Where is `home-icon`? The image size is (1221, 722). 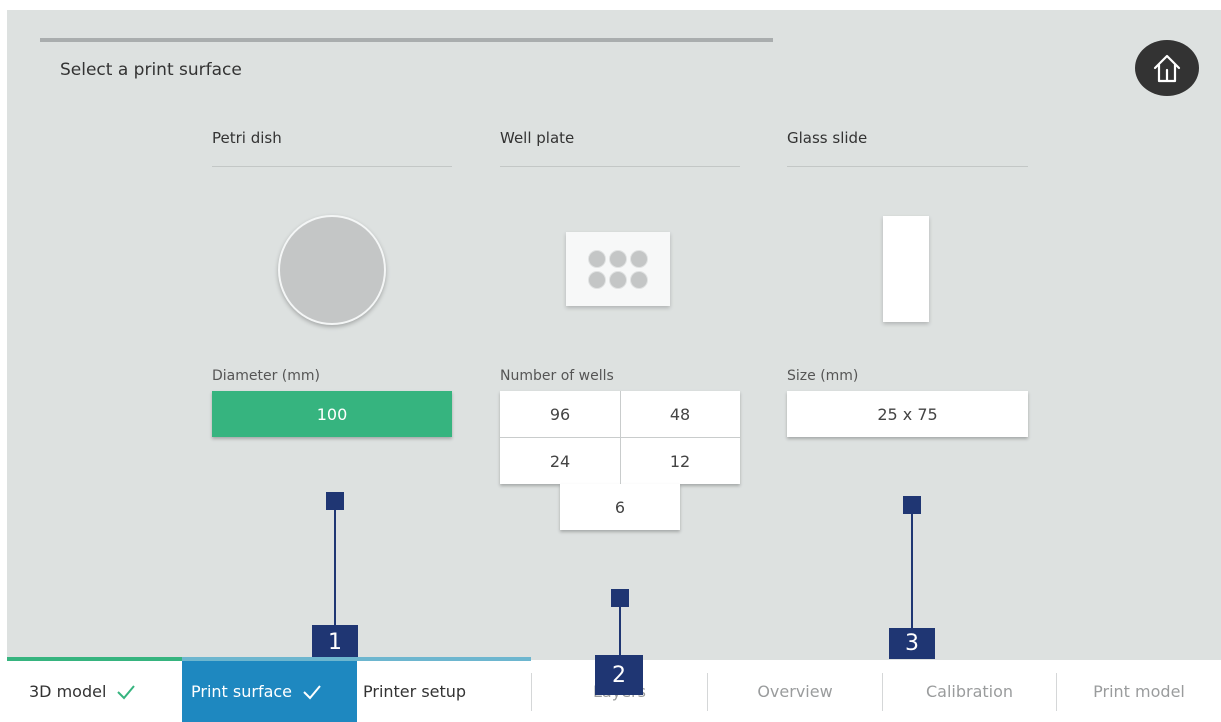 home-icon is located at coordinates (1167, 68).